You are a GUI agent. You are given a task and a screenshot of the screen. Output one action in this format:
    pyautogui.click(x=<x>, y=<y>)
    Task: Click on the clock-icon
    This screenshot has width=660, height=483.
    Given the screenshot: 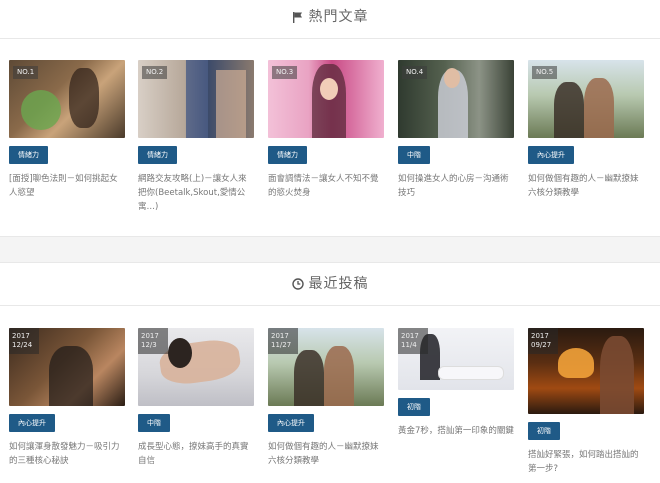 What is the action you would take?
    pyautogui.click(x=297, y=286)
    